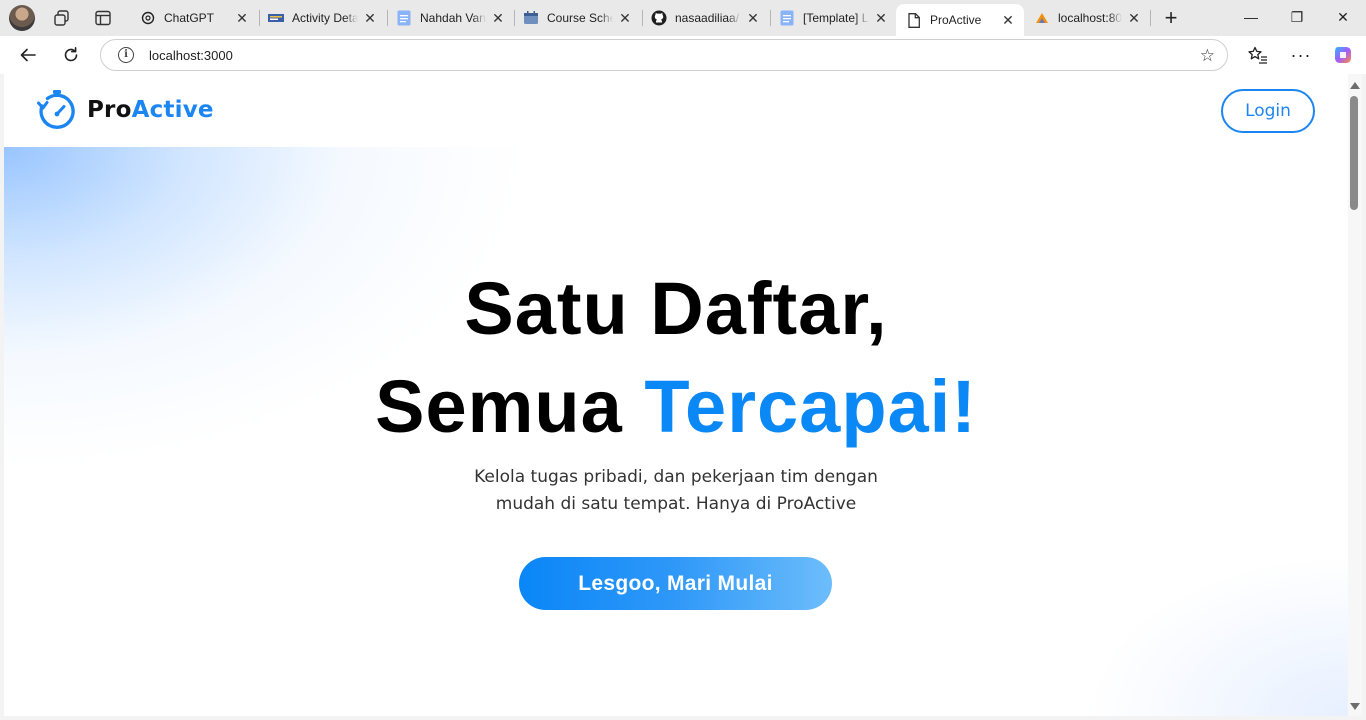 This screenshot has height=720, width=1366. Describe the element at coordinates (172, 110) in the screenshot. I see `brand-name-active: Active` at that location.